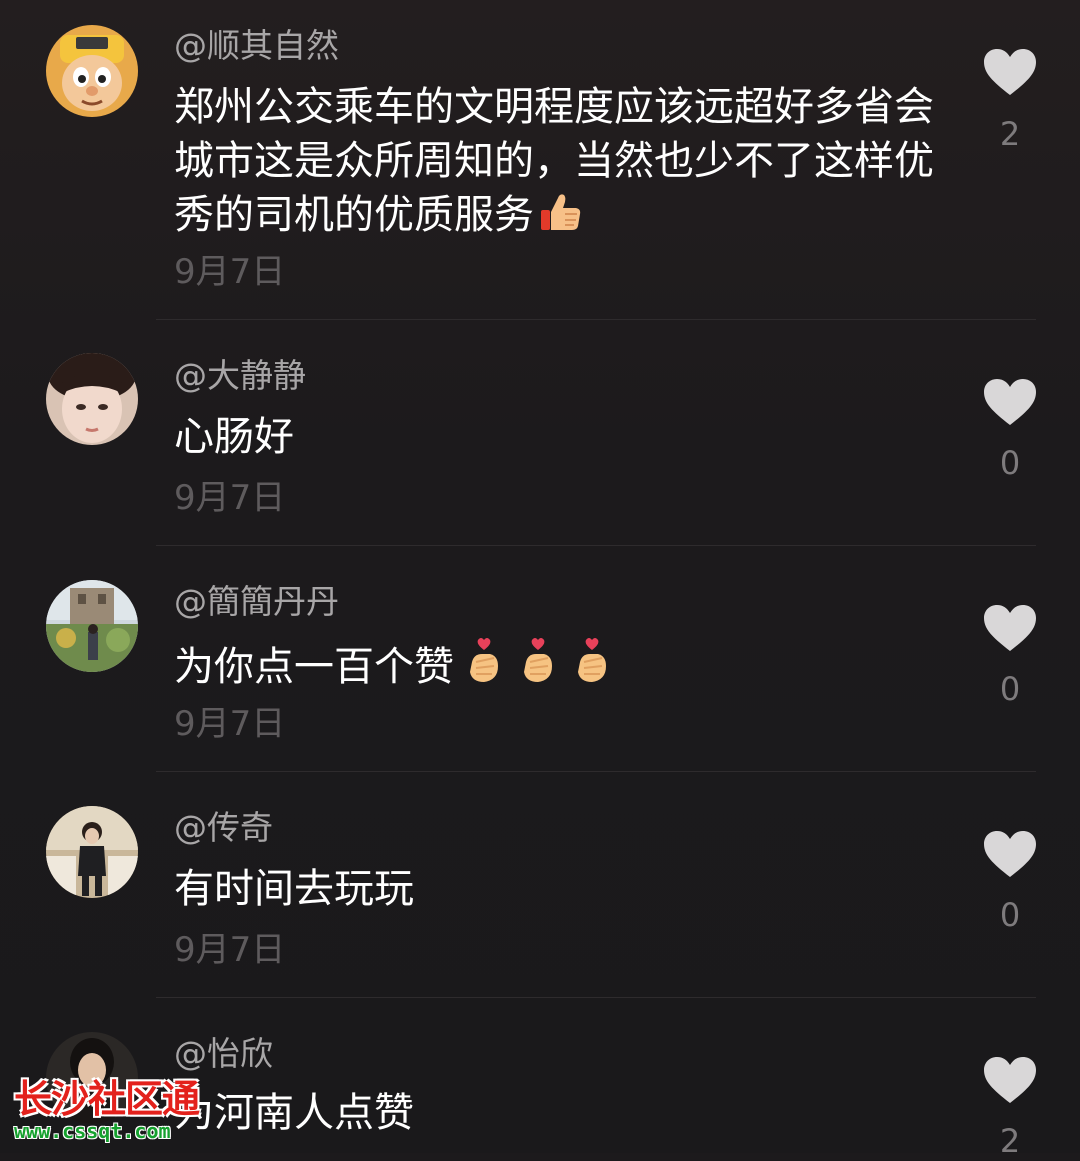 Image resolution: width=1080 pixels, height=1161 pixels. Describe the element at coordinates (234, 437) in the screenshot. I see `comment-text-content: 心肠好` at that location.